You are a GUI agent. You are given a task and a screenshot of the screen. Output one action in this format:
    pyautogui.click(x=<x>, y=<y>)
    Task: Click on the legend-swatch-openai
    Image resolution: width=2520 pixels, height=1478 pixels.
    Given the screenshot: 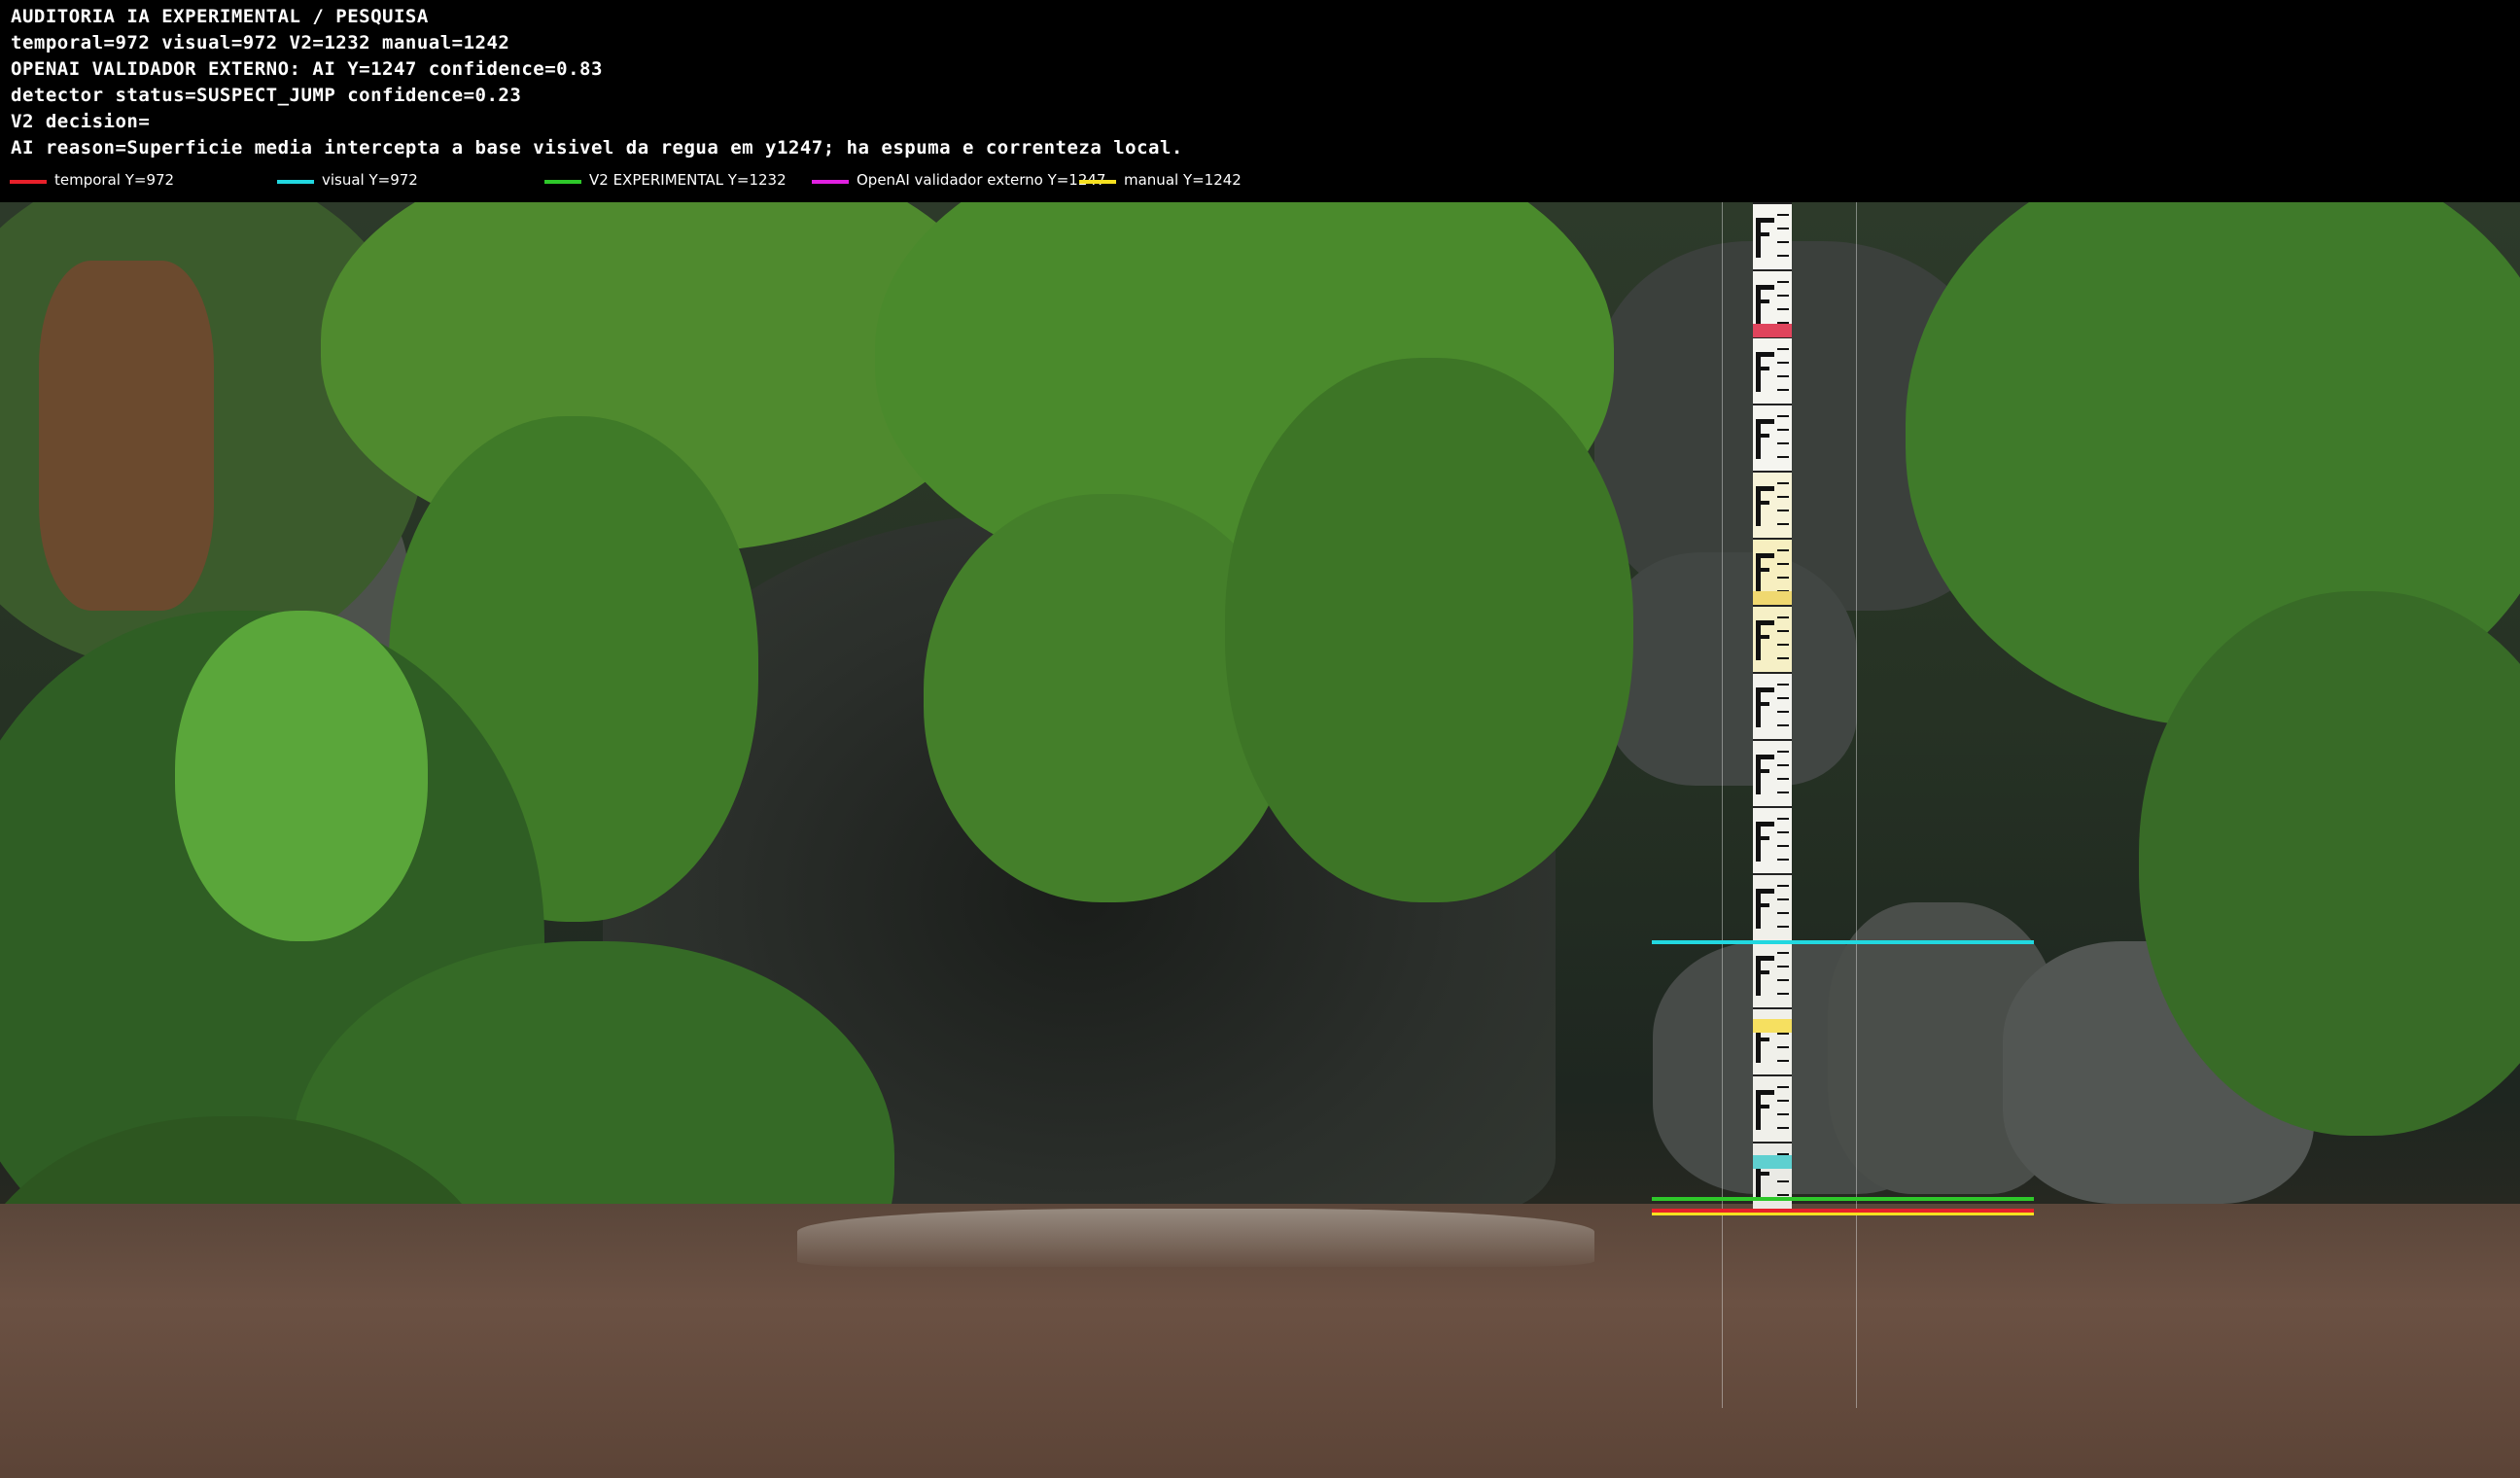 What is the action you would take?
    pyautogui.click(x=830, y=182)
    